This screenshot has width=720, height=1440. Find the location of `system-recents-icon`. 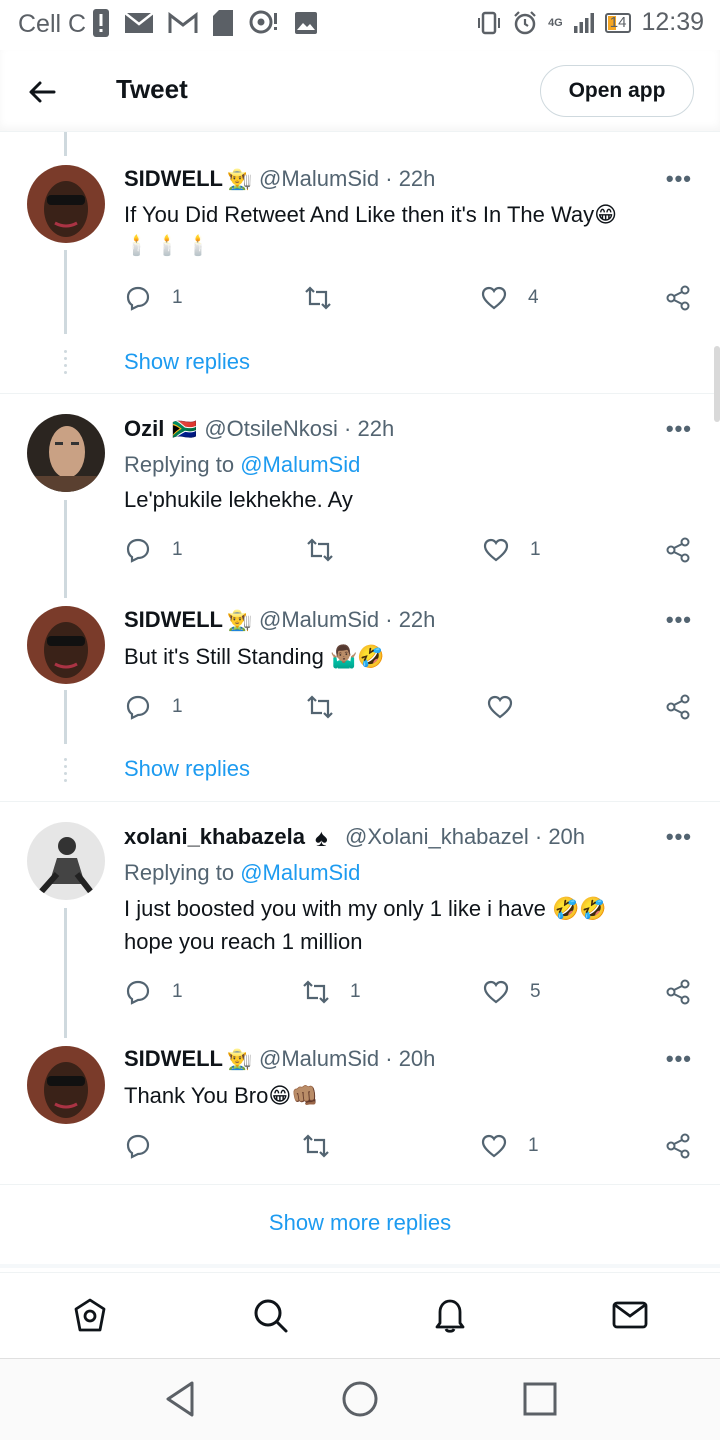

system-recents-icon is located at coordinates (540, 1399).